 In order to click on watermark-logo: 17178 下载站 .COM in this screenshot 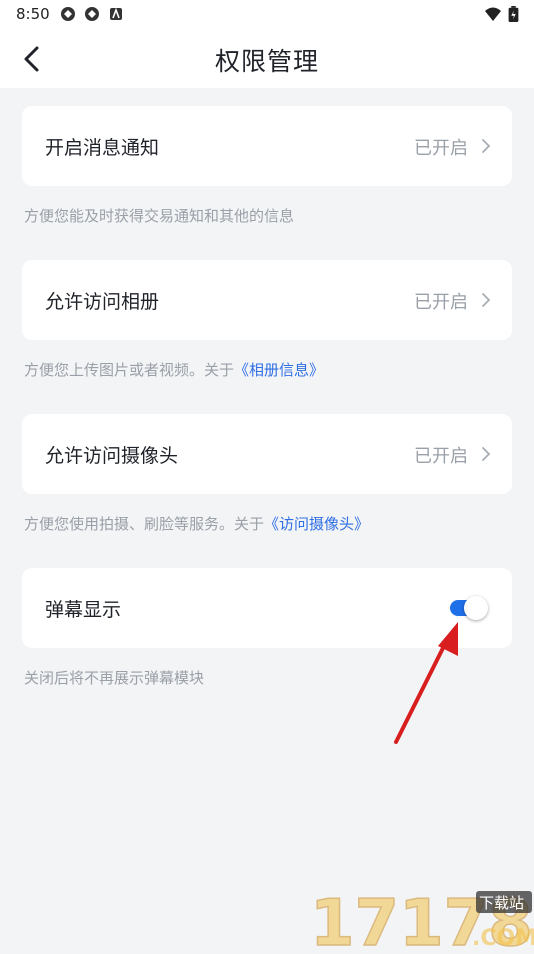, I will do `click(421, 920)`.